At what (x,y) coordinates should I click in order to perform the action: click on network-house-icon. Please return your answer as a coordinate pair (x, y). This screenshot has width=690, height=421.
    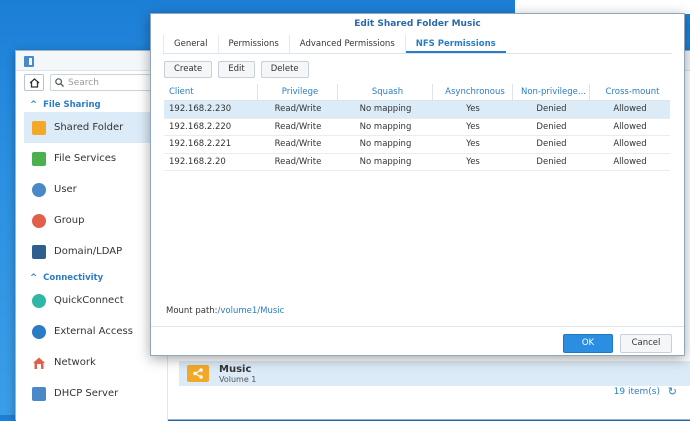
    Looking at the image, I should click on (39, 363).